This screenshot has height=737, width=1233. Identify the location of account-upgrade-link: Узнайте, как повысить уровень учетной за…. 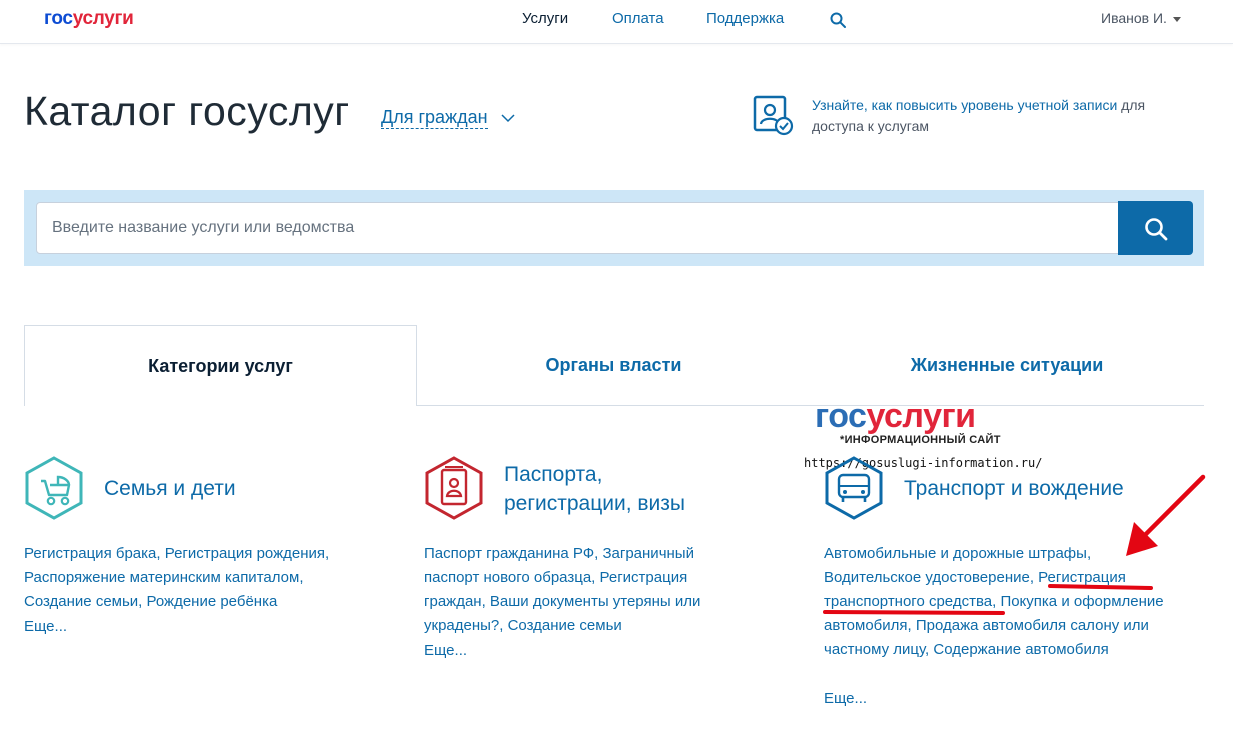
(964, 105).